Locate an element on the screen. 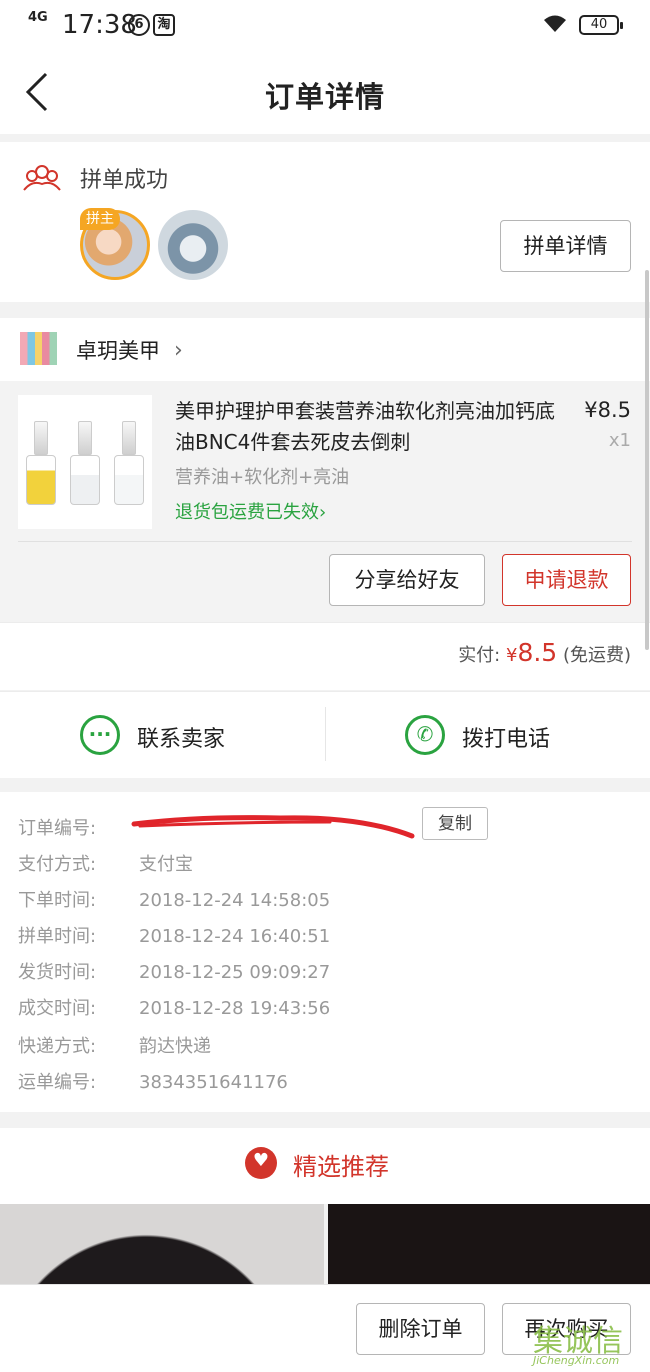 Image resolution: width=650 pixels, height=1372 pixels. delete-order-button: 删除订单 is located at coordinates (420, 1329).